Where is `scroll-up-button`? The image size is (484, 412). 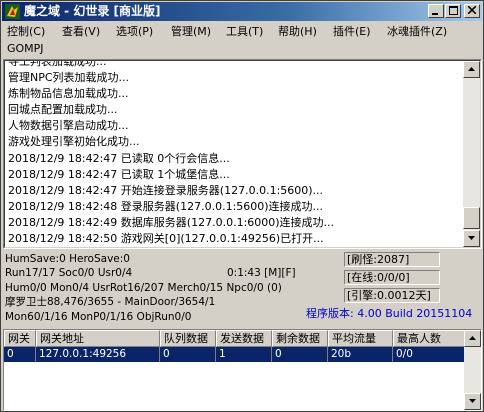
scroll-up-button is located at coordinates (471, 69).